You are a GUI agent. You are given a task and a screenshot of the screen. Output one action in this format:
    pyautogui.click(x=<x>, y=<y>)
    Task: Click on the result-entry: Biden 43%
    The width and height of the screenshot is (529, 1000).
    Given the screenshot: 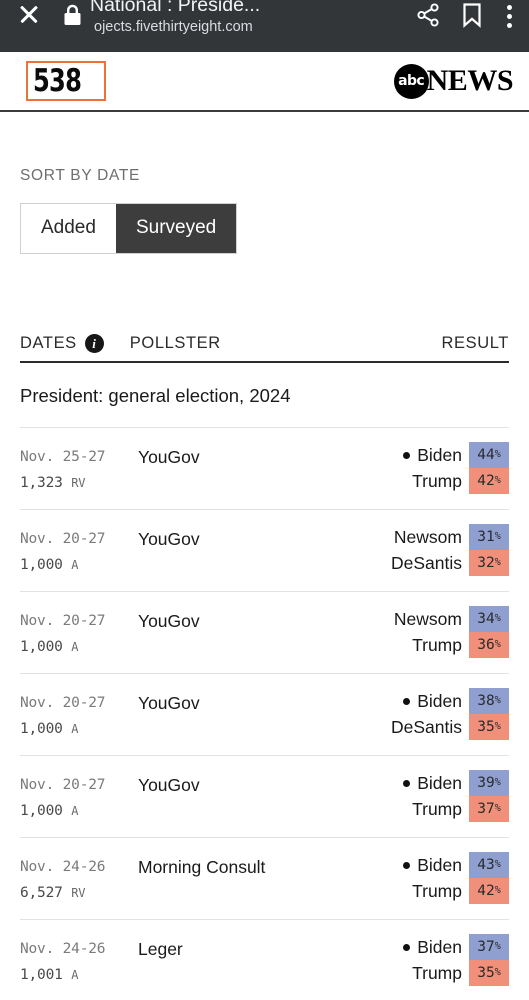 What is the action you would take?
    pyautogui.click(x=456, y=865)
    